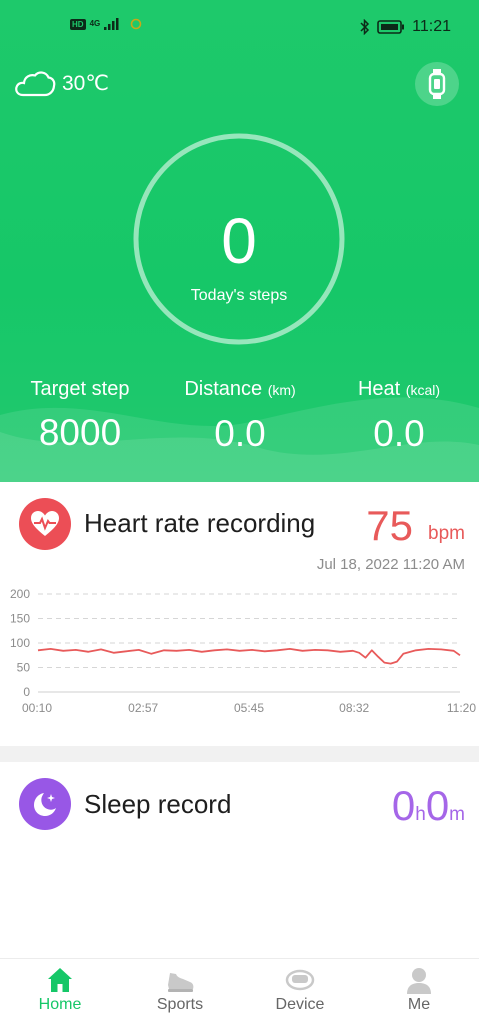  Describe the element at coordinates (390, 564) in the screenshot. I see `heart-rate-timestamp: Jul 18, 2022 11:20 AM` at that location.